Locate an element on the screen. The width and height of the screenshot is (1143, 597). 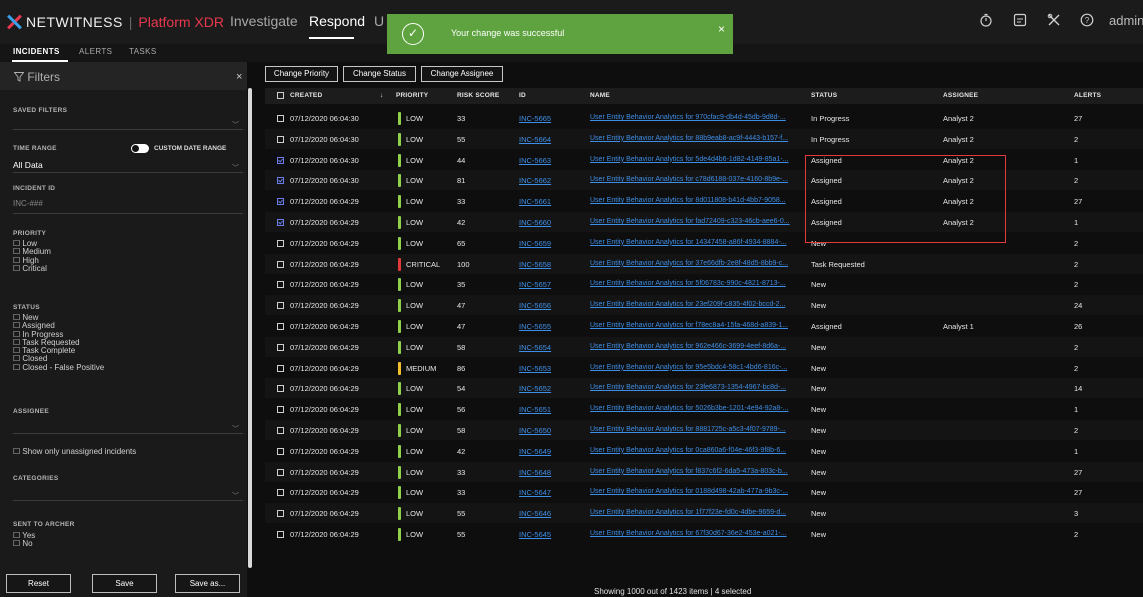
close-filters-icon: × is located at coordinates (239, 77).